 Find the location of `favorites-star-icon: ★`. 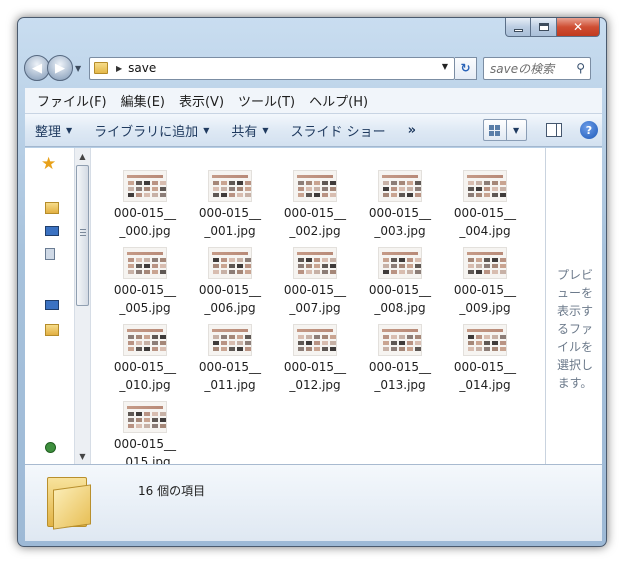

favorites-star-icon: ★ is located at coordinates (48, 164).